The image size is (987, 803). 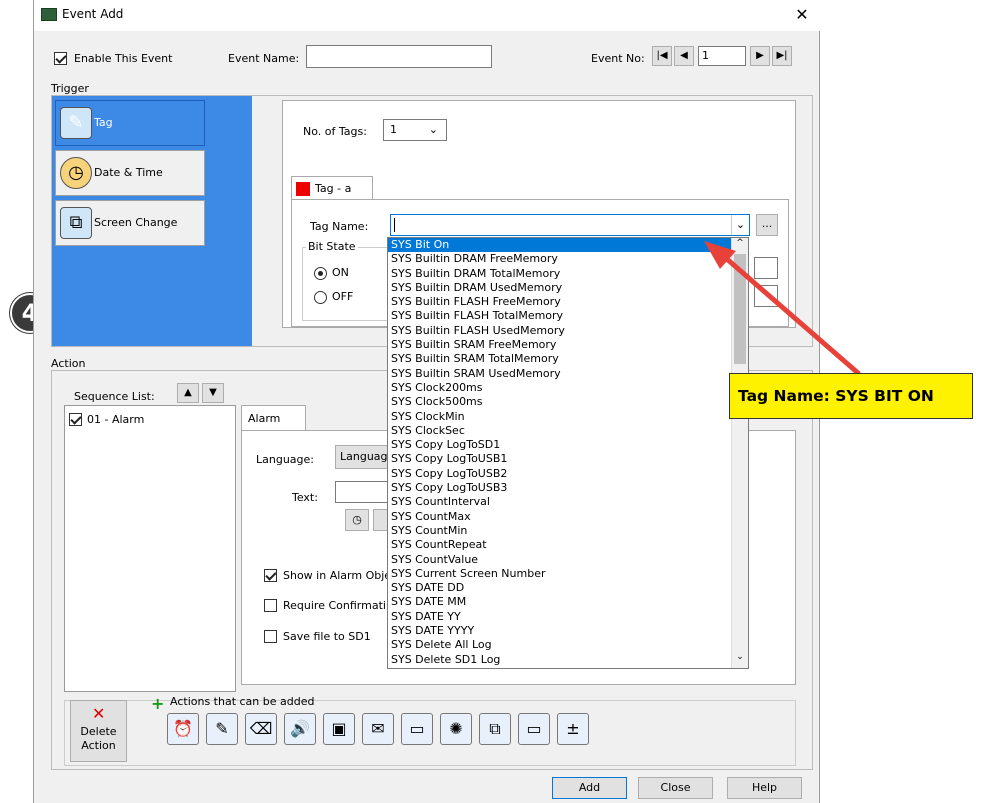 What do you see at coordinates (320, 297) in the screenshot?
I see `bit-state-off-radio` at bounding box center [320, 297].